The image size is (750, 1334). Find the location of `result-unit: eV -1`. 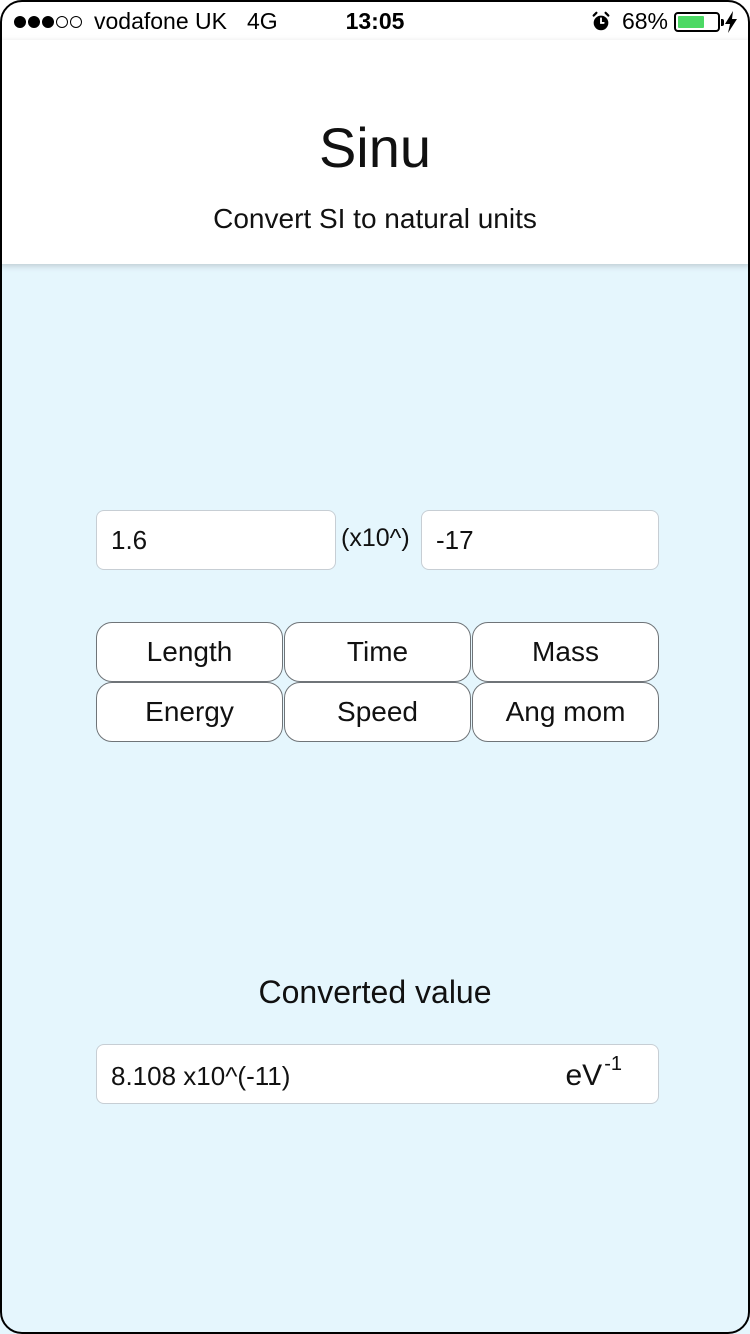

result-unit: eV -1 is located at coordinates (594, 1073).